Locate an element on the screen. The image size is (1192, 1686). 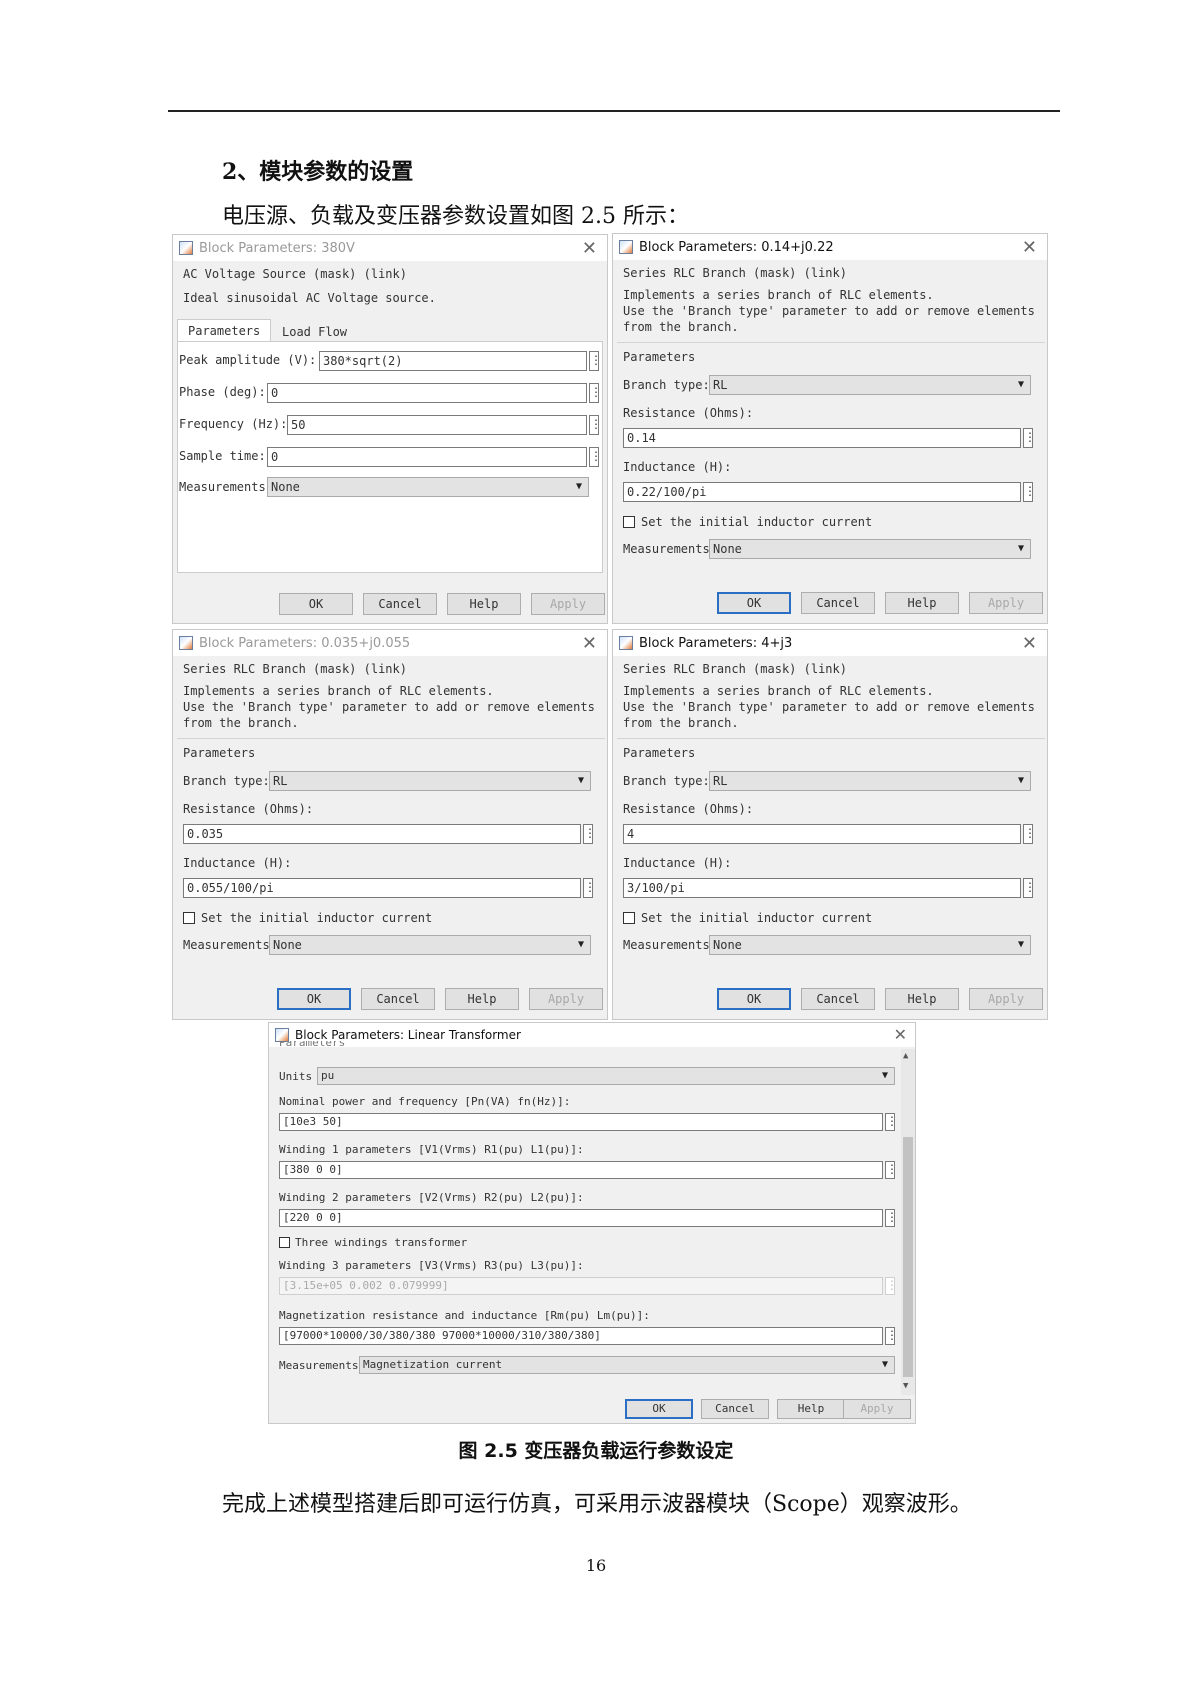
phase-field: 0 is located at coordinates (427, 393).